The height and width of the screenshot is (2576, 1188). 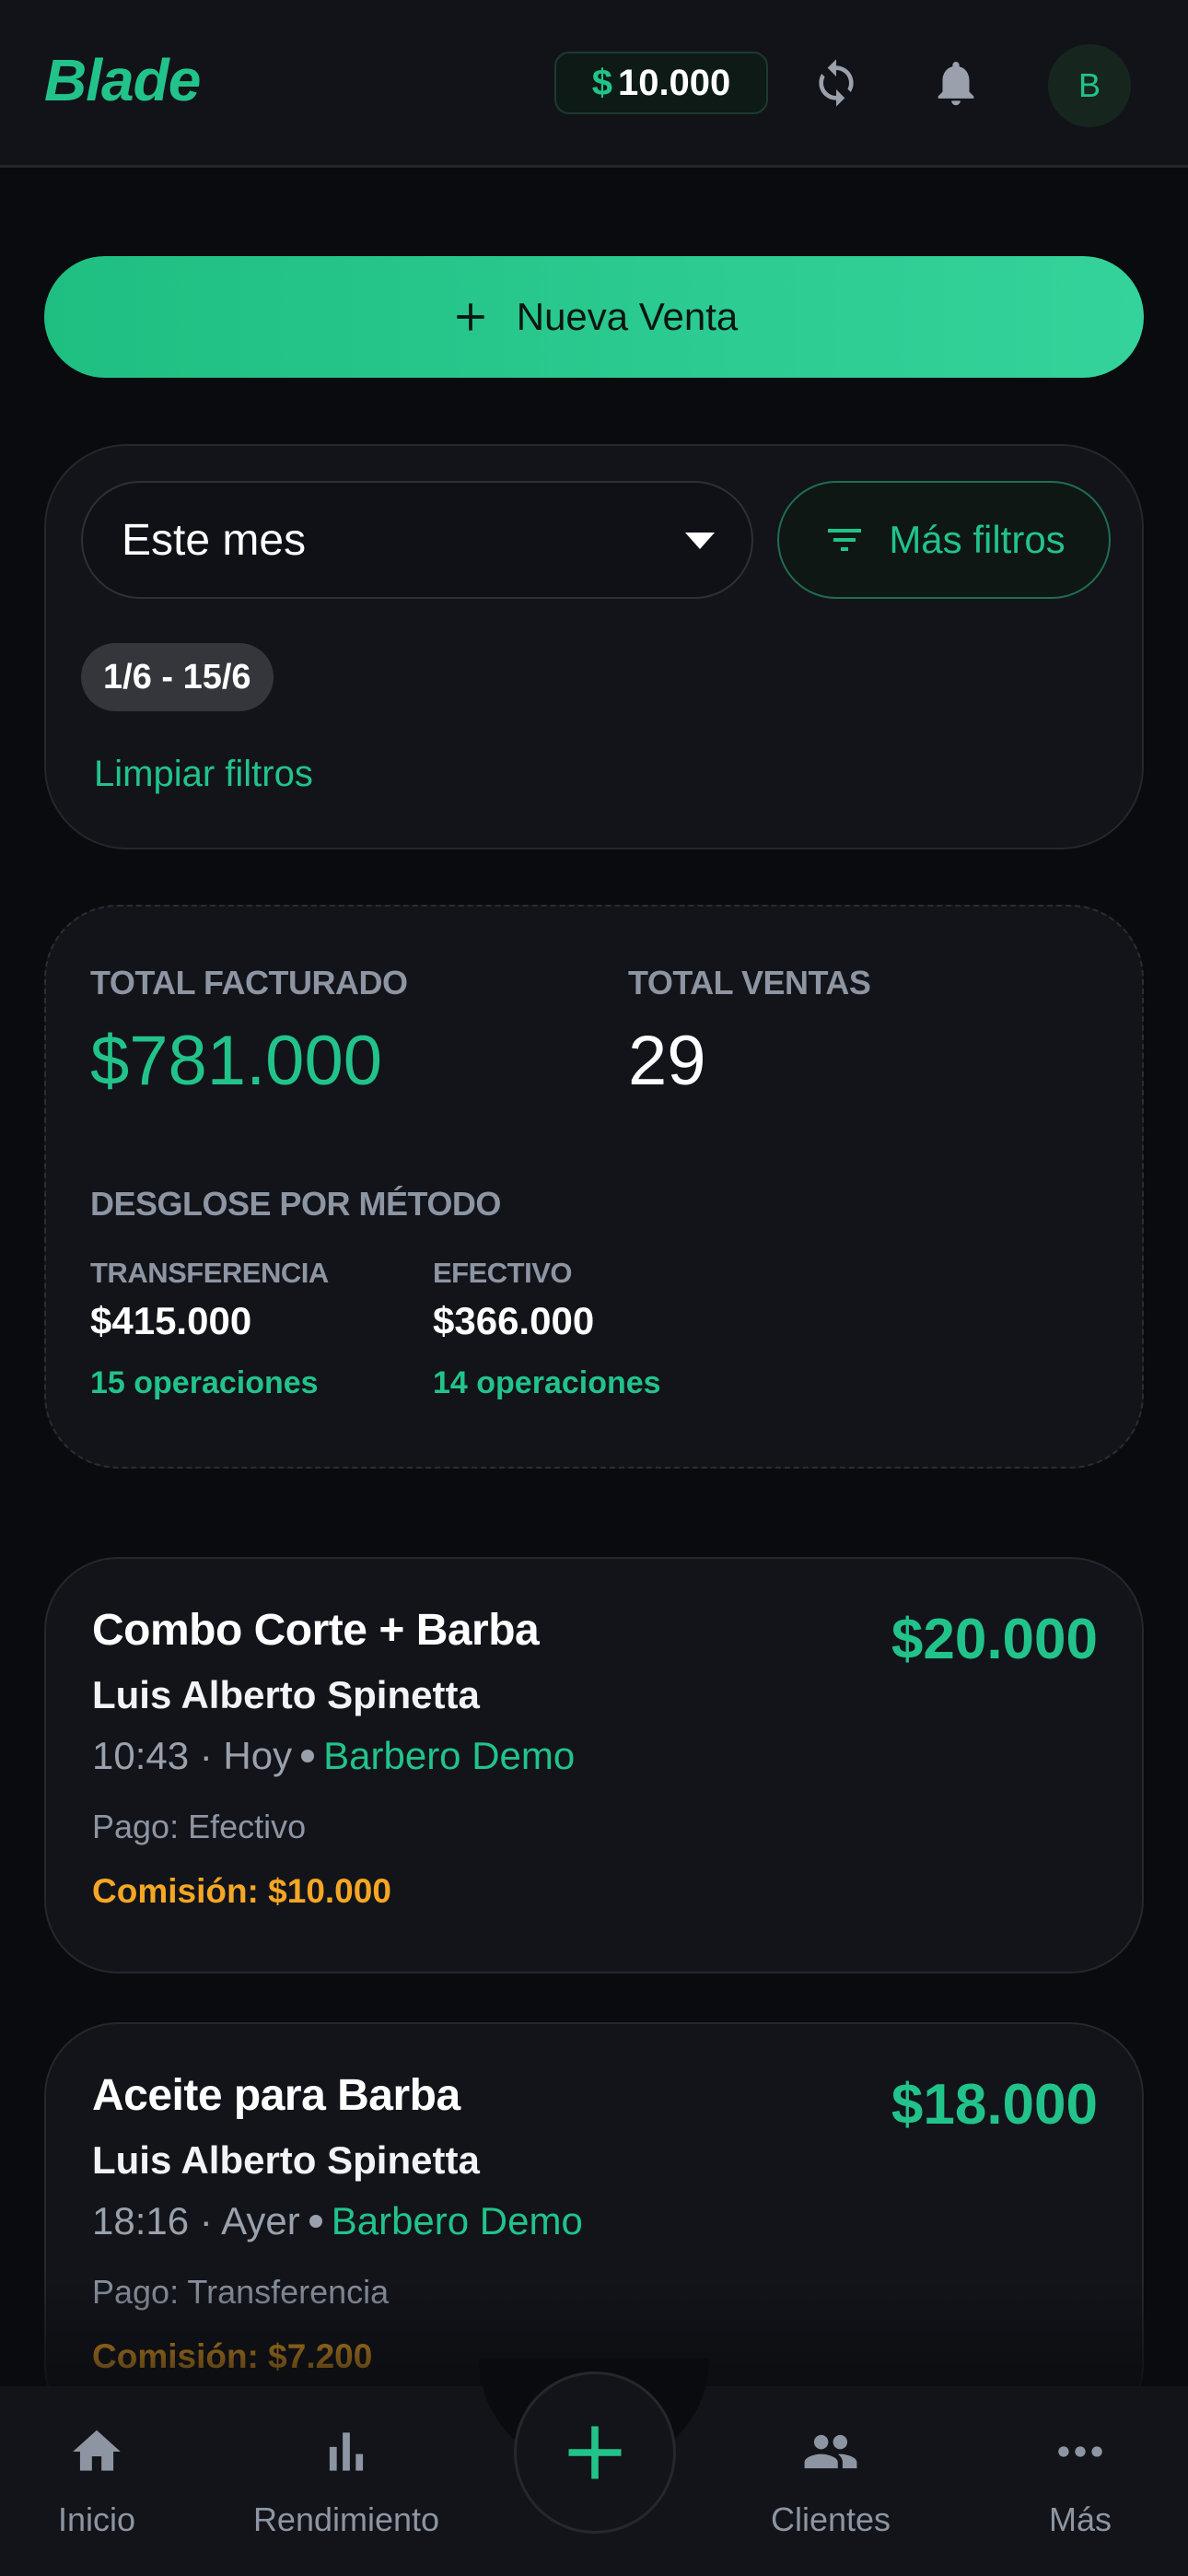 What do you see at coordinates (203, 774) in the screenshot?
I see `clear-filters-link: Limpiar filtros` at bounding box center [203, 774].